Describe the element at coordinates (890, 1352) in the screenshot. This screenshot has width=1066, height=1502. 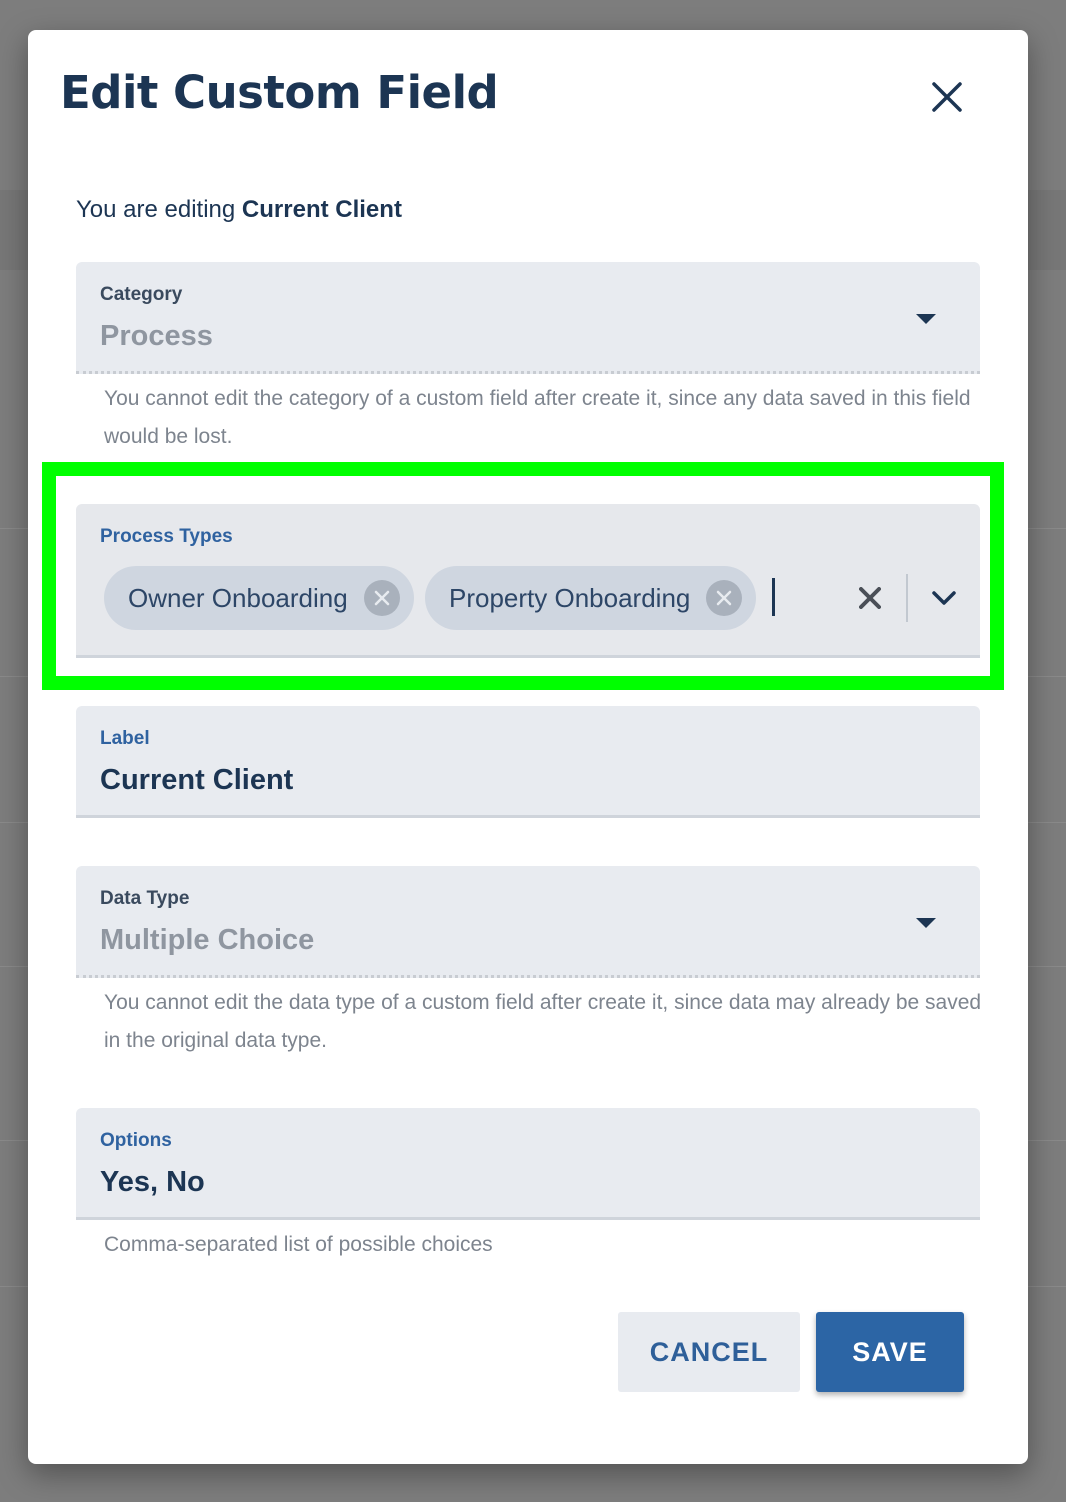
I see `save-button: SAVE` at that location.